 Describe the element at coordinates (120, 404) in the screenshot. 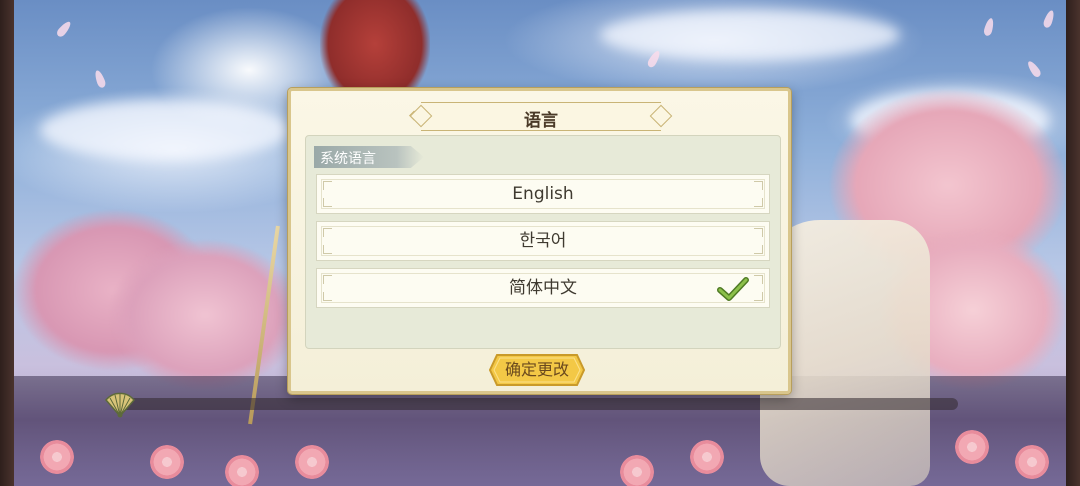

I see `fan-icon` at that location.